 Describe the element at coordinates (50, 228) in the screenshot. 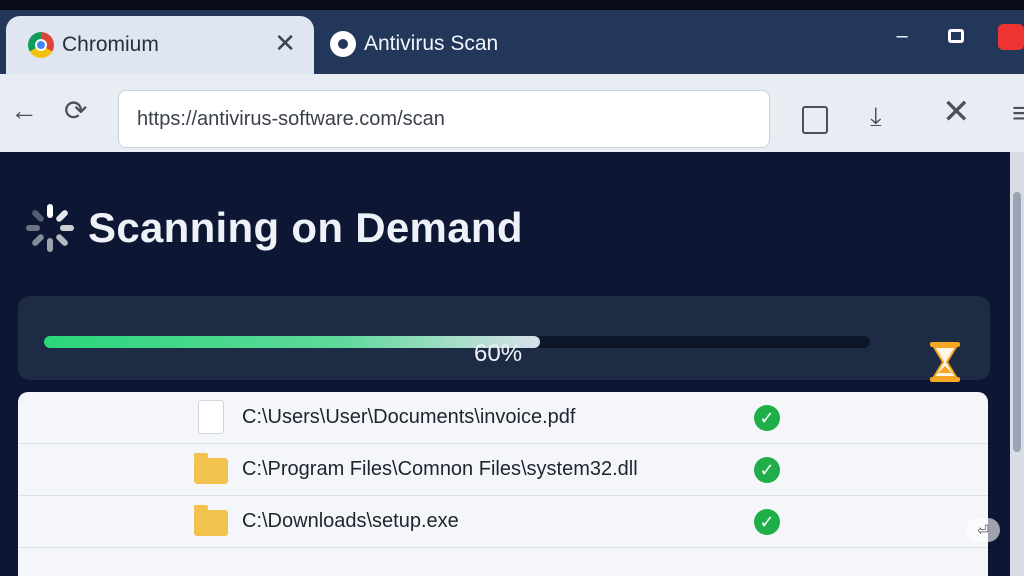

I see `spinner-icon` at that location.